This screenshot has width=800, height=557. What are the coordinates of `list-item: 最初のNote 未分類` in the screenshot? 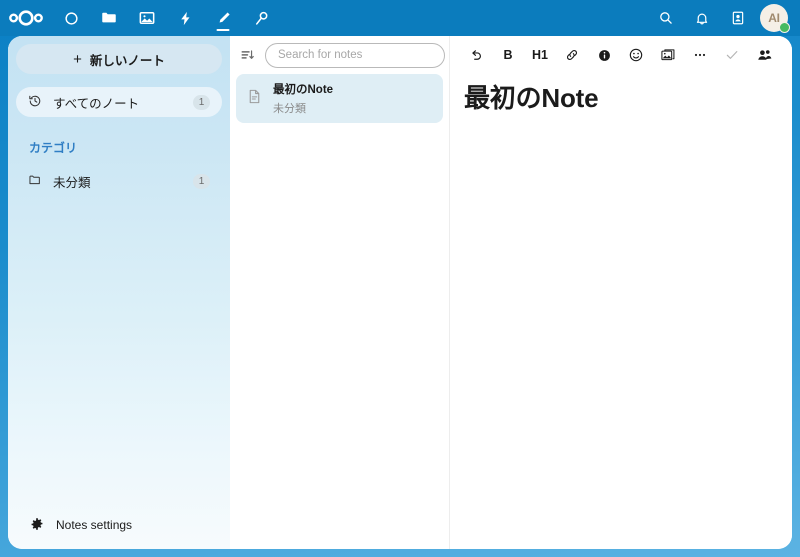 It's located at (339, 98).